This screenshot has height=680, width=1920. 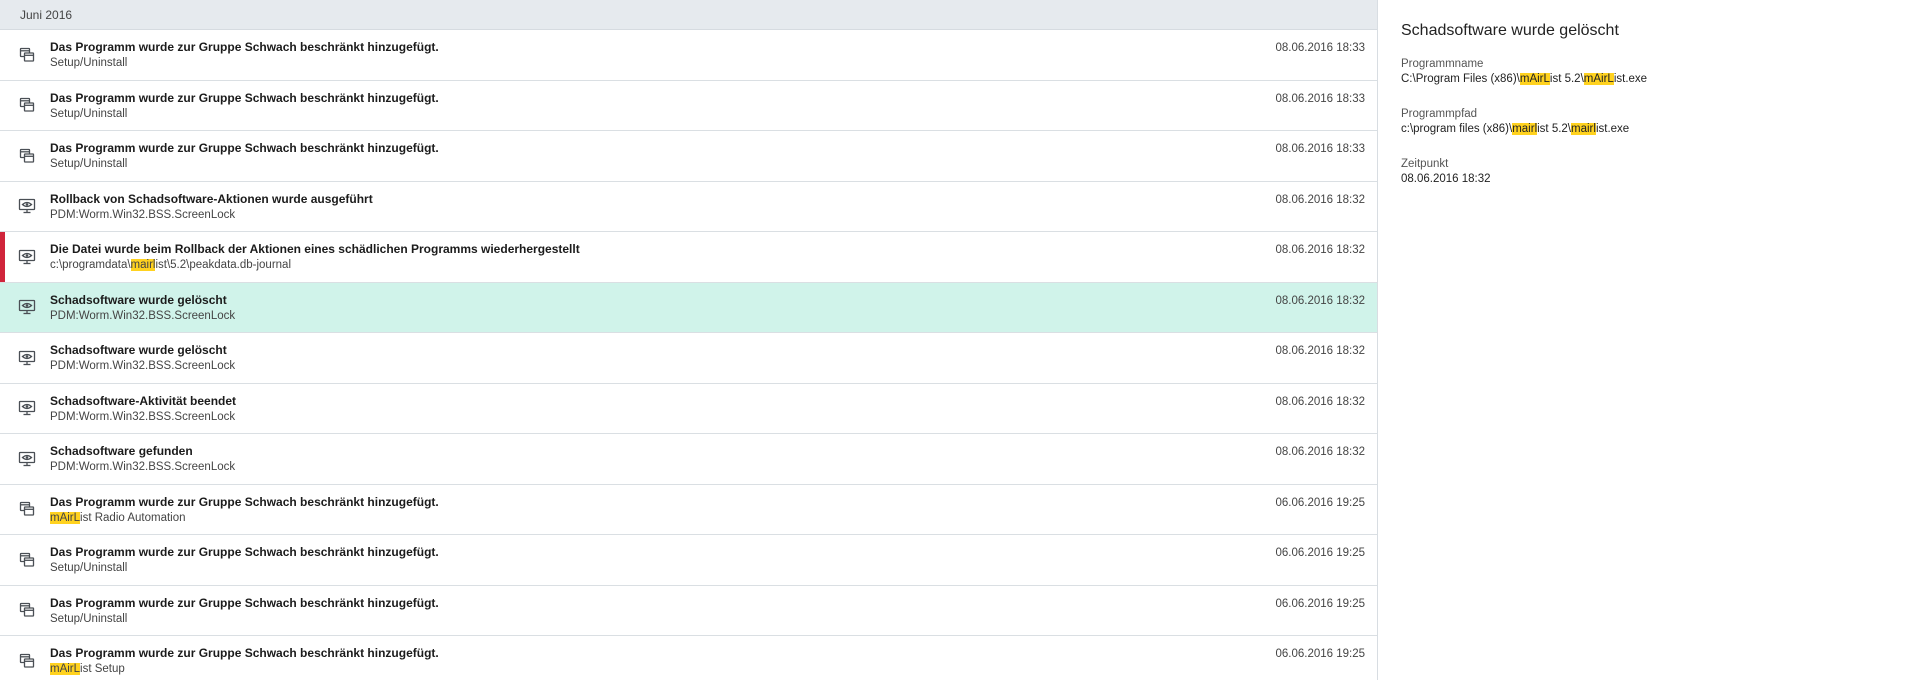 What do you see at coordinates (2, 257) in the screenshot?
I see `alert-marker` at bounding box center [2, 257].